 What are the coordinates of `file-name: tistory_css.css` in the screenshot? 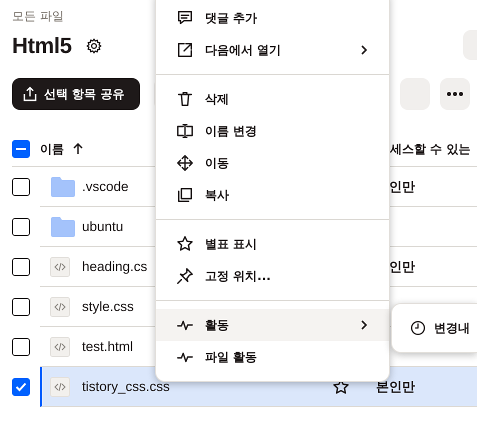 It's located at (207, 386).